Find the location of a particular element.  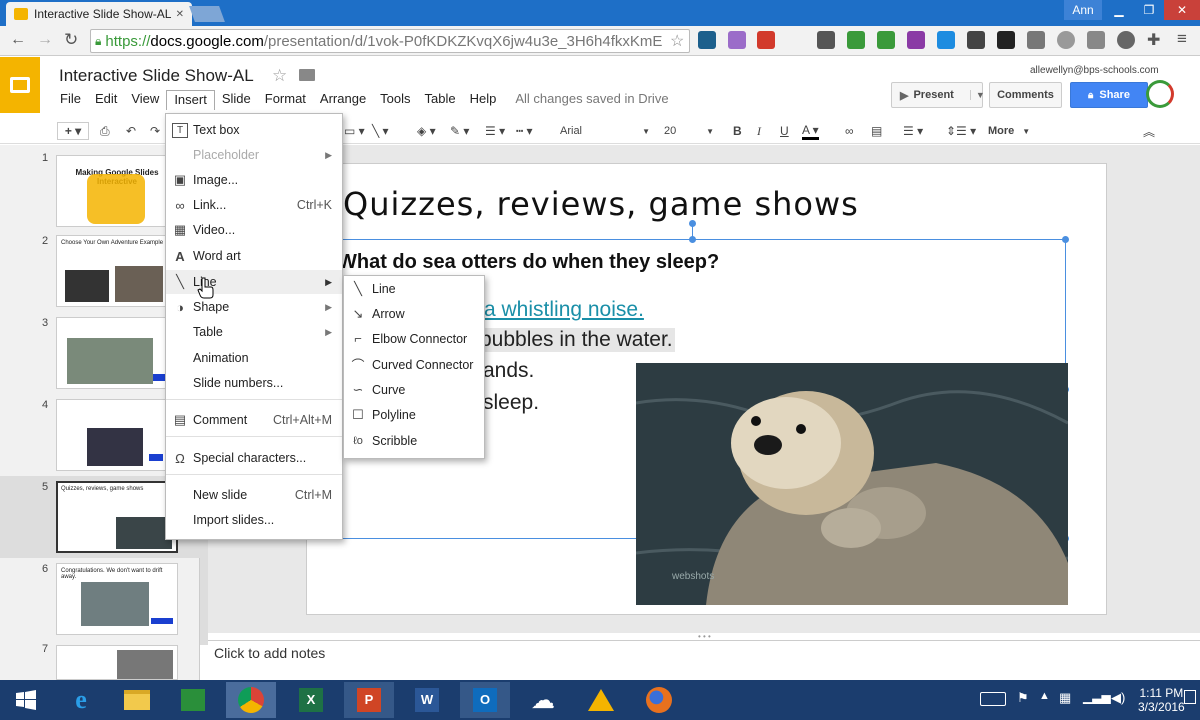

align-icon: ☰ ▾ is located at coordinates (913, 131).